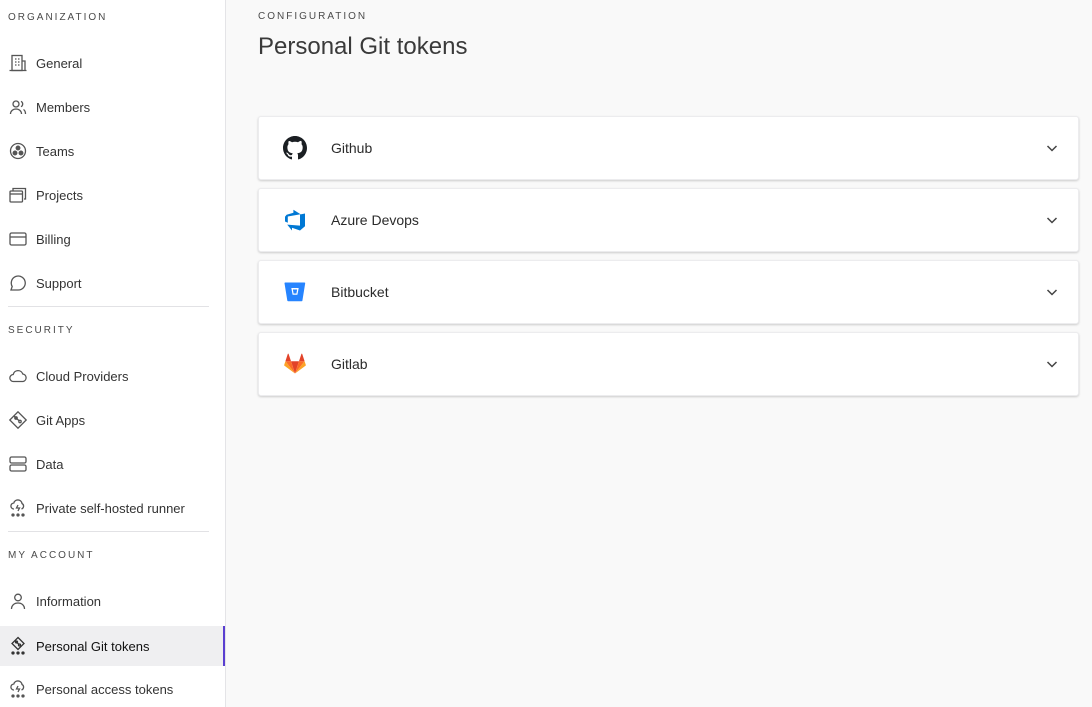  What do you see at coordinates (668, 148) in the screenshot?
I see `provider-github: Github` at bounding box center [668, 148].